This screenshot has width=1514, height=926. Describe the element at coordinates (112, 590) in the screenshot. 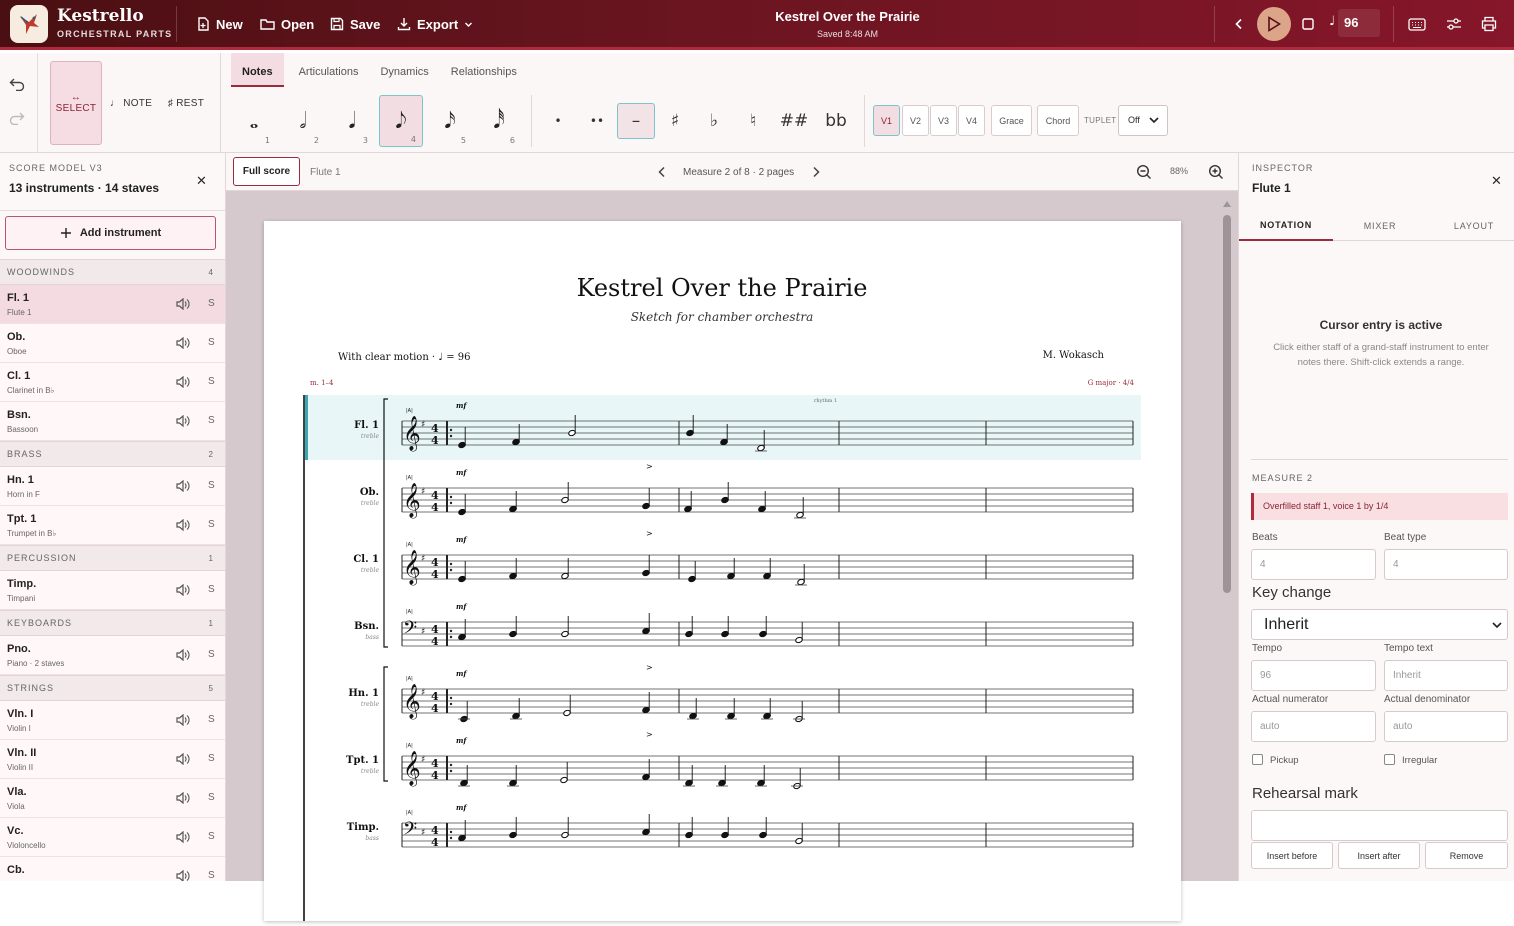

I see `instrument-row: Timp. Timpani S` at that location.